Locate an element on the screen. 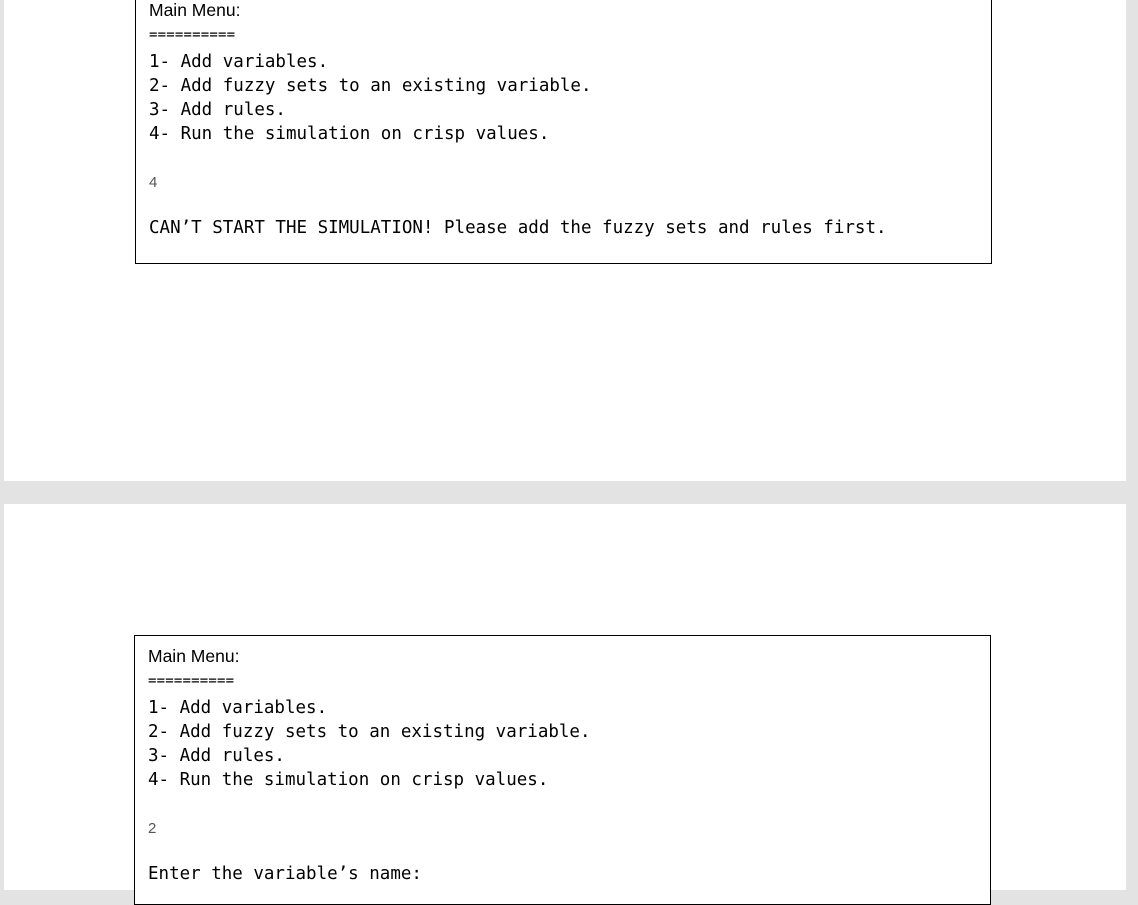  program-output-prompt: Enter the variable’s name: is located at coordinates (285, 874).